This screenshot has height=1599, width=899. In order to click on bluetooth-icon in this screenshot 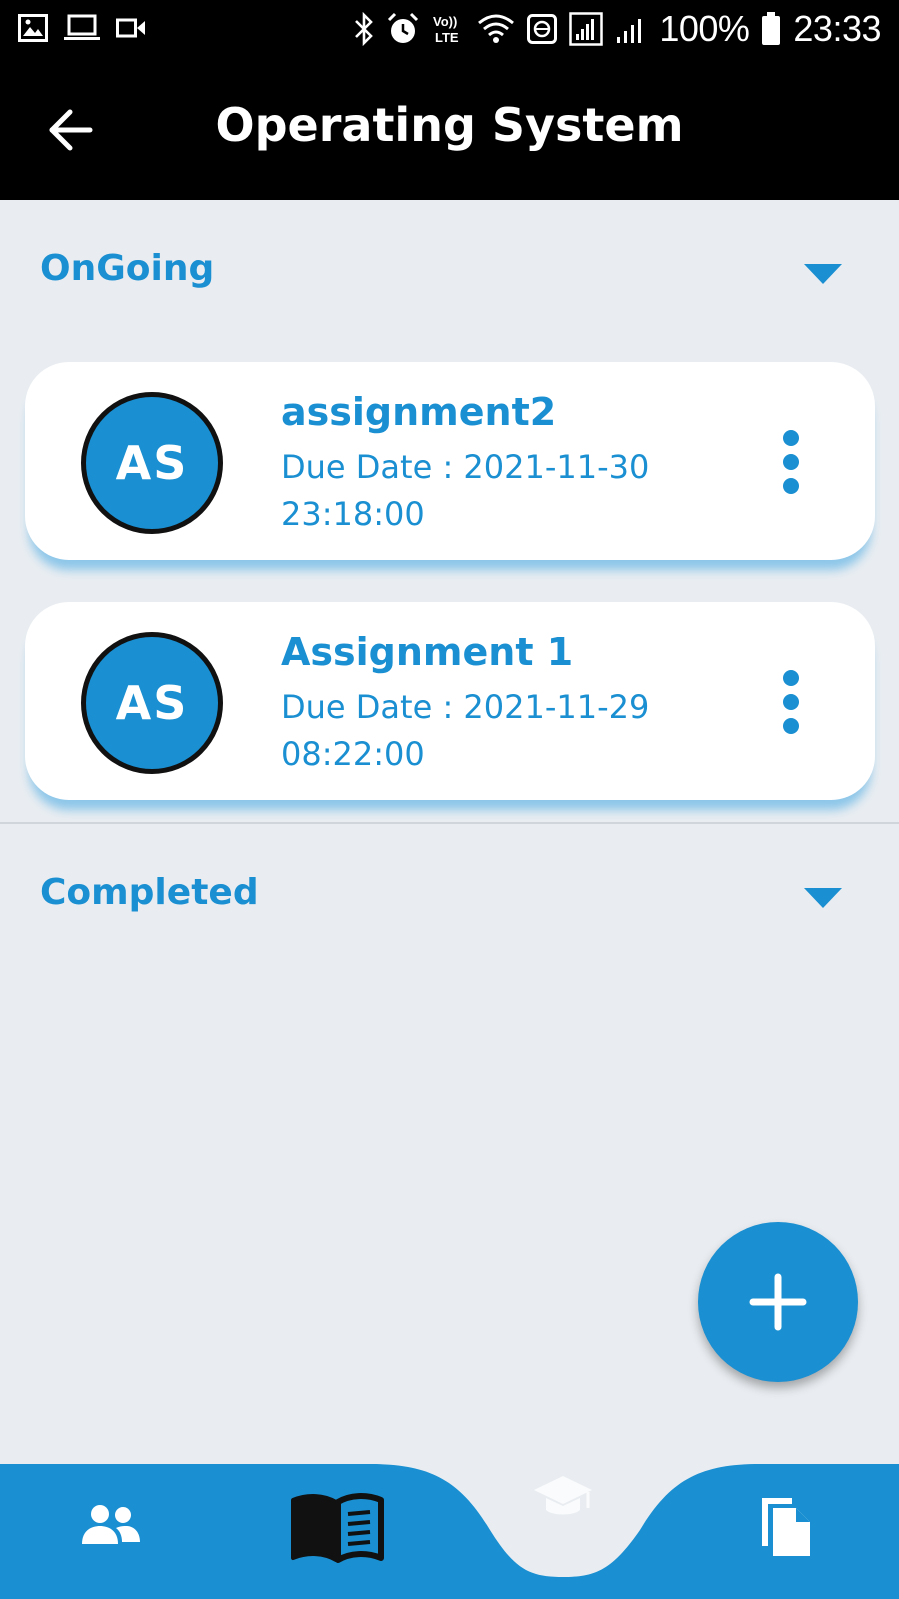, I will do `click(364, 29)`.